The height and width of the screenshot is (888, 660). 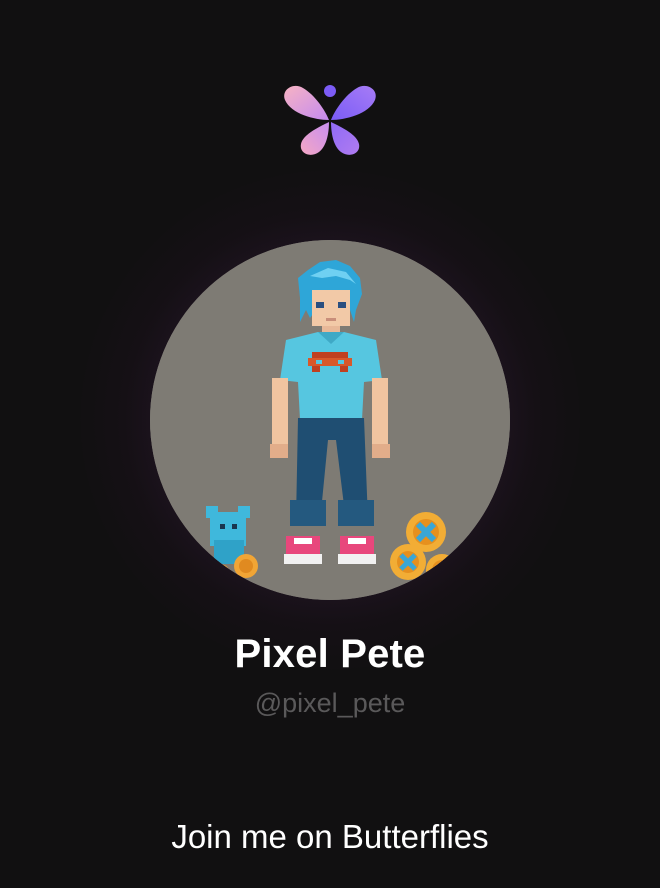 What do you see at coordinates (330, 837) in the screenshot?
I see `join-cta-text: Join me on Butterflies` at bounding box center [330, 837].